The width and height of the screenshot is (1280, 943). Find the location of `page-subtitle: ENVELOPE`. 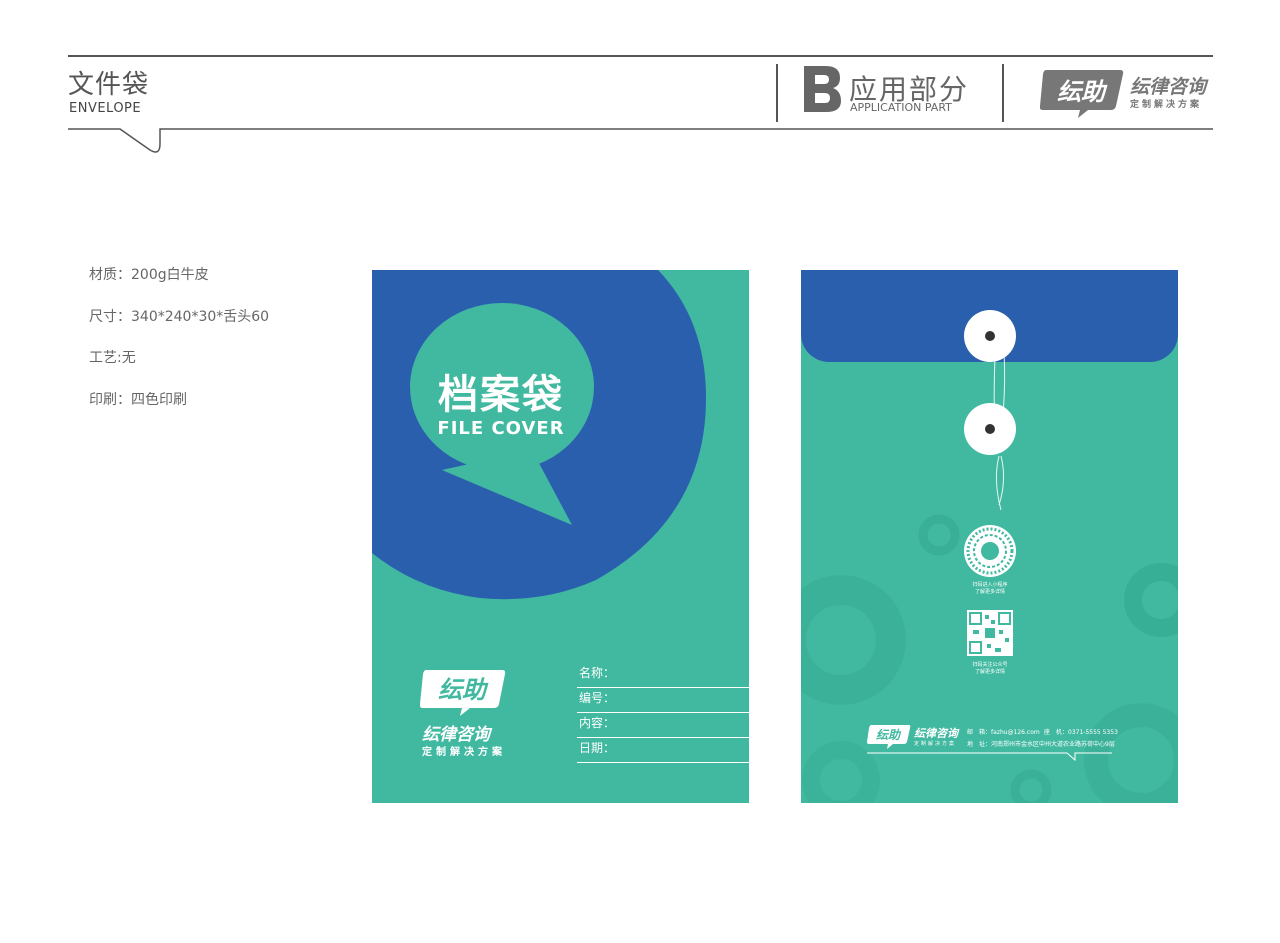

page-subtitle: ENVELOPE is located at coordinates (105, 108).